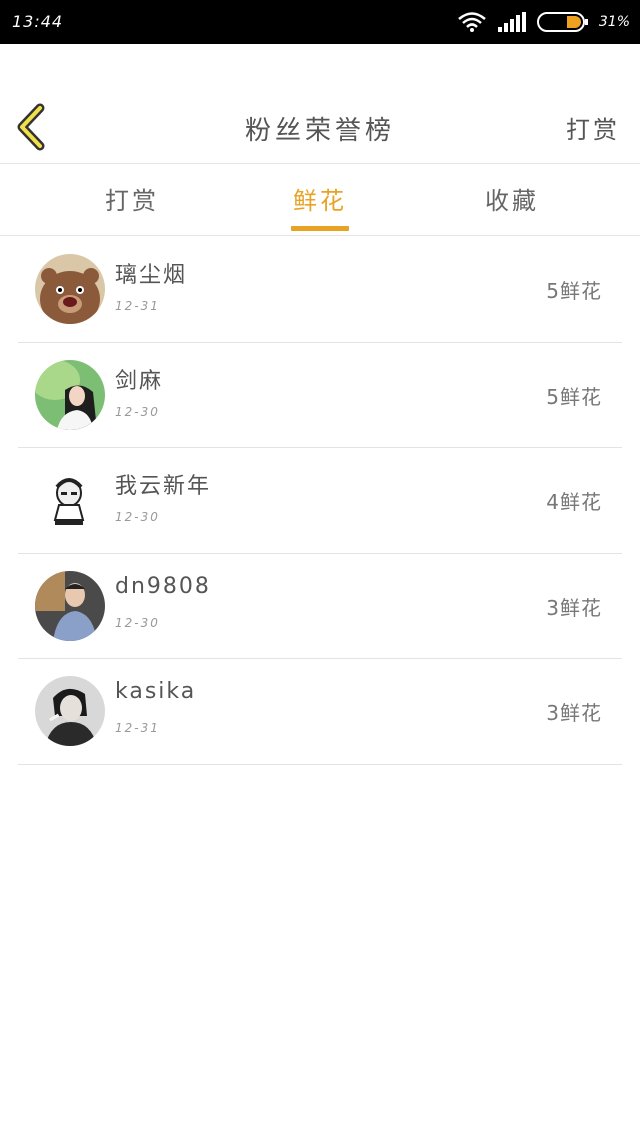 The image size is (640, 1138). What do you see at coordinates (472, 22) in the screenshot?
I see `wifi-icon` at bounding box center [472, 22].